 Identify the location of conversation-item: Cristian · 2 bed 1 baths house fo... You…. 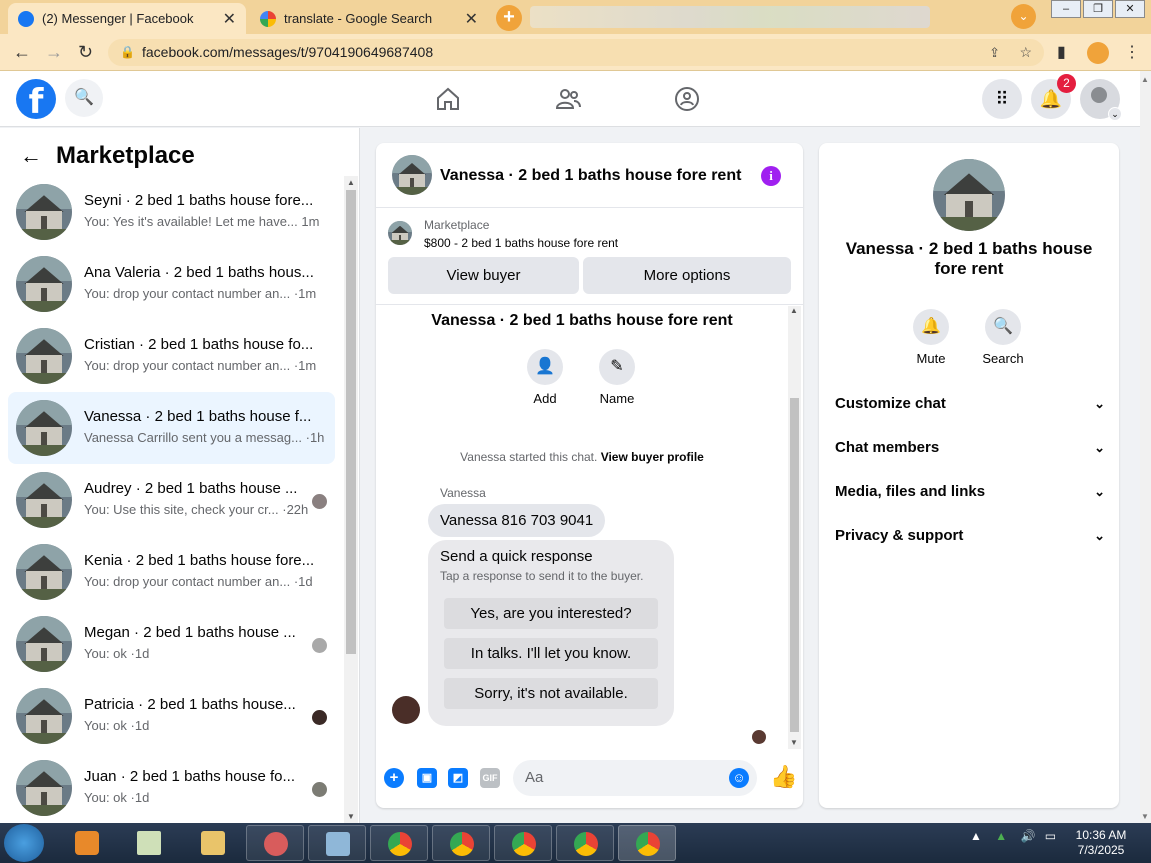
(171, 356).